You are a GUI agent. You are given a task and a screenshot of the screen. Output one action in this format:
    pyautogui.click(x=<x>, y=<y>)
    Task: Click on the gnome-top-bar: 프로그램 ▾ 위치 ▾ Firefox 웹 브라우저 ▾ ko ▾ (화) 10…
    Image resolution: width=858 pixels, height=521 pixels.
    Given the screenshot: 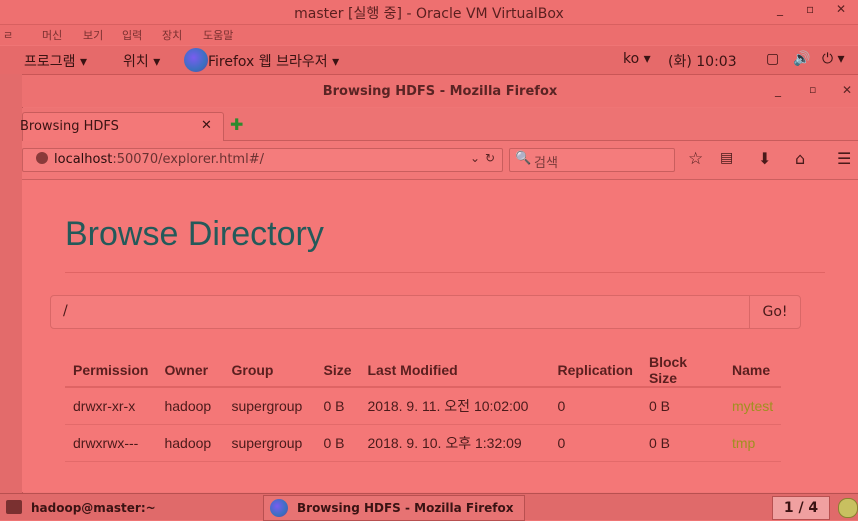 What is the action you would take?
    pyautogui.click(x=429, y=60)
    